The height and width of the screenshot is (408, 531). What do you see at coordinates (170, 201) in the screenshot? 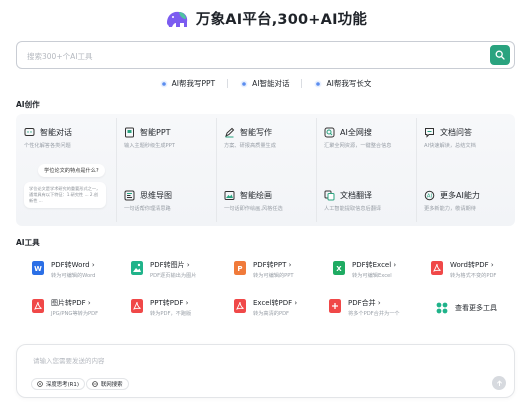
I see `ai-card-mindmap: 思维导图 一句话帮你理清思路` at bounding box center [170, 201].